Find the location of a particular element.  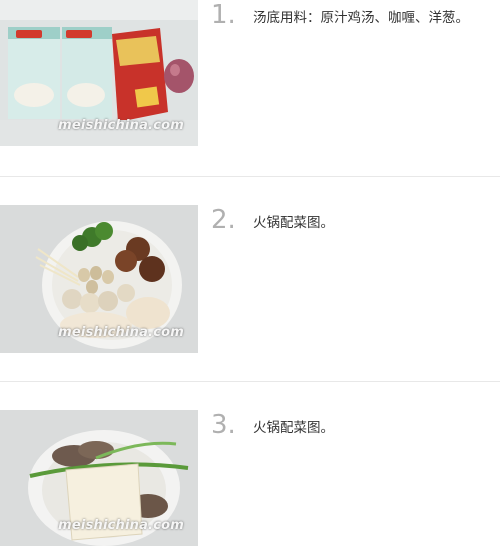

step-number: 3. is located at coordinates (223, 425).